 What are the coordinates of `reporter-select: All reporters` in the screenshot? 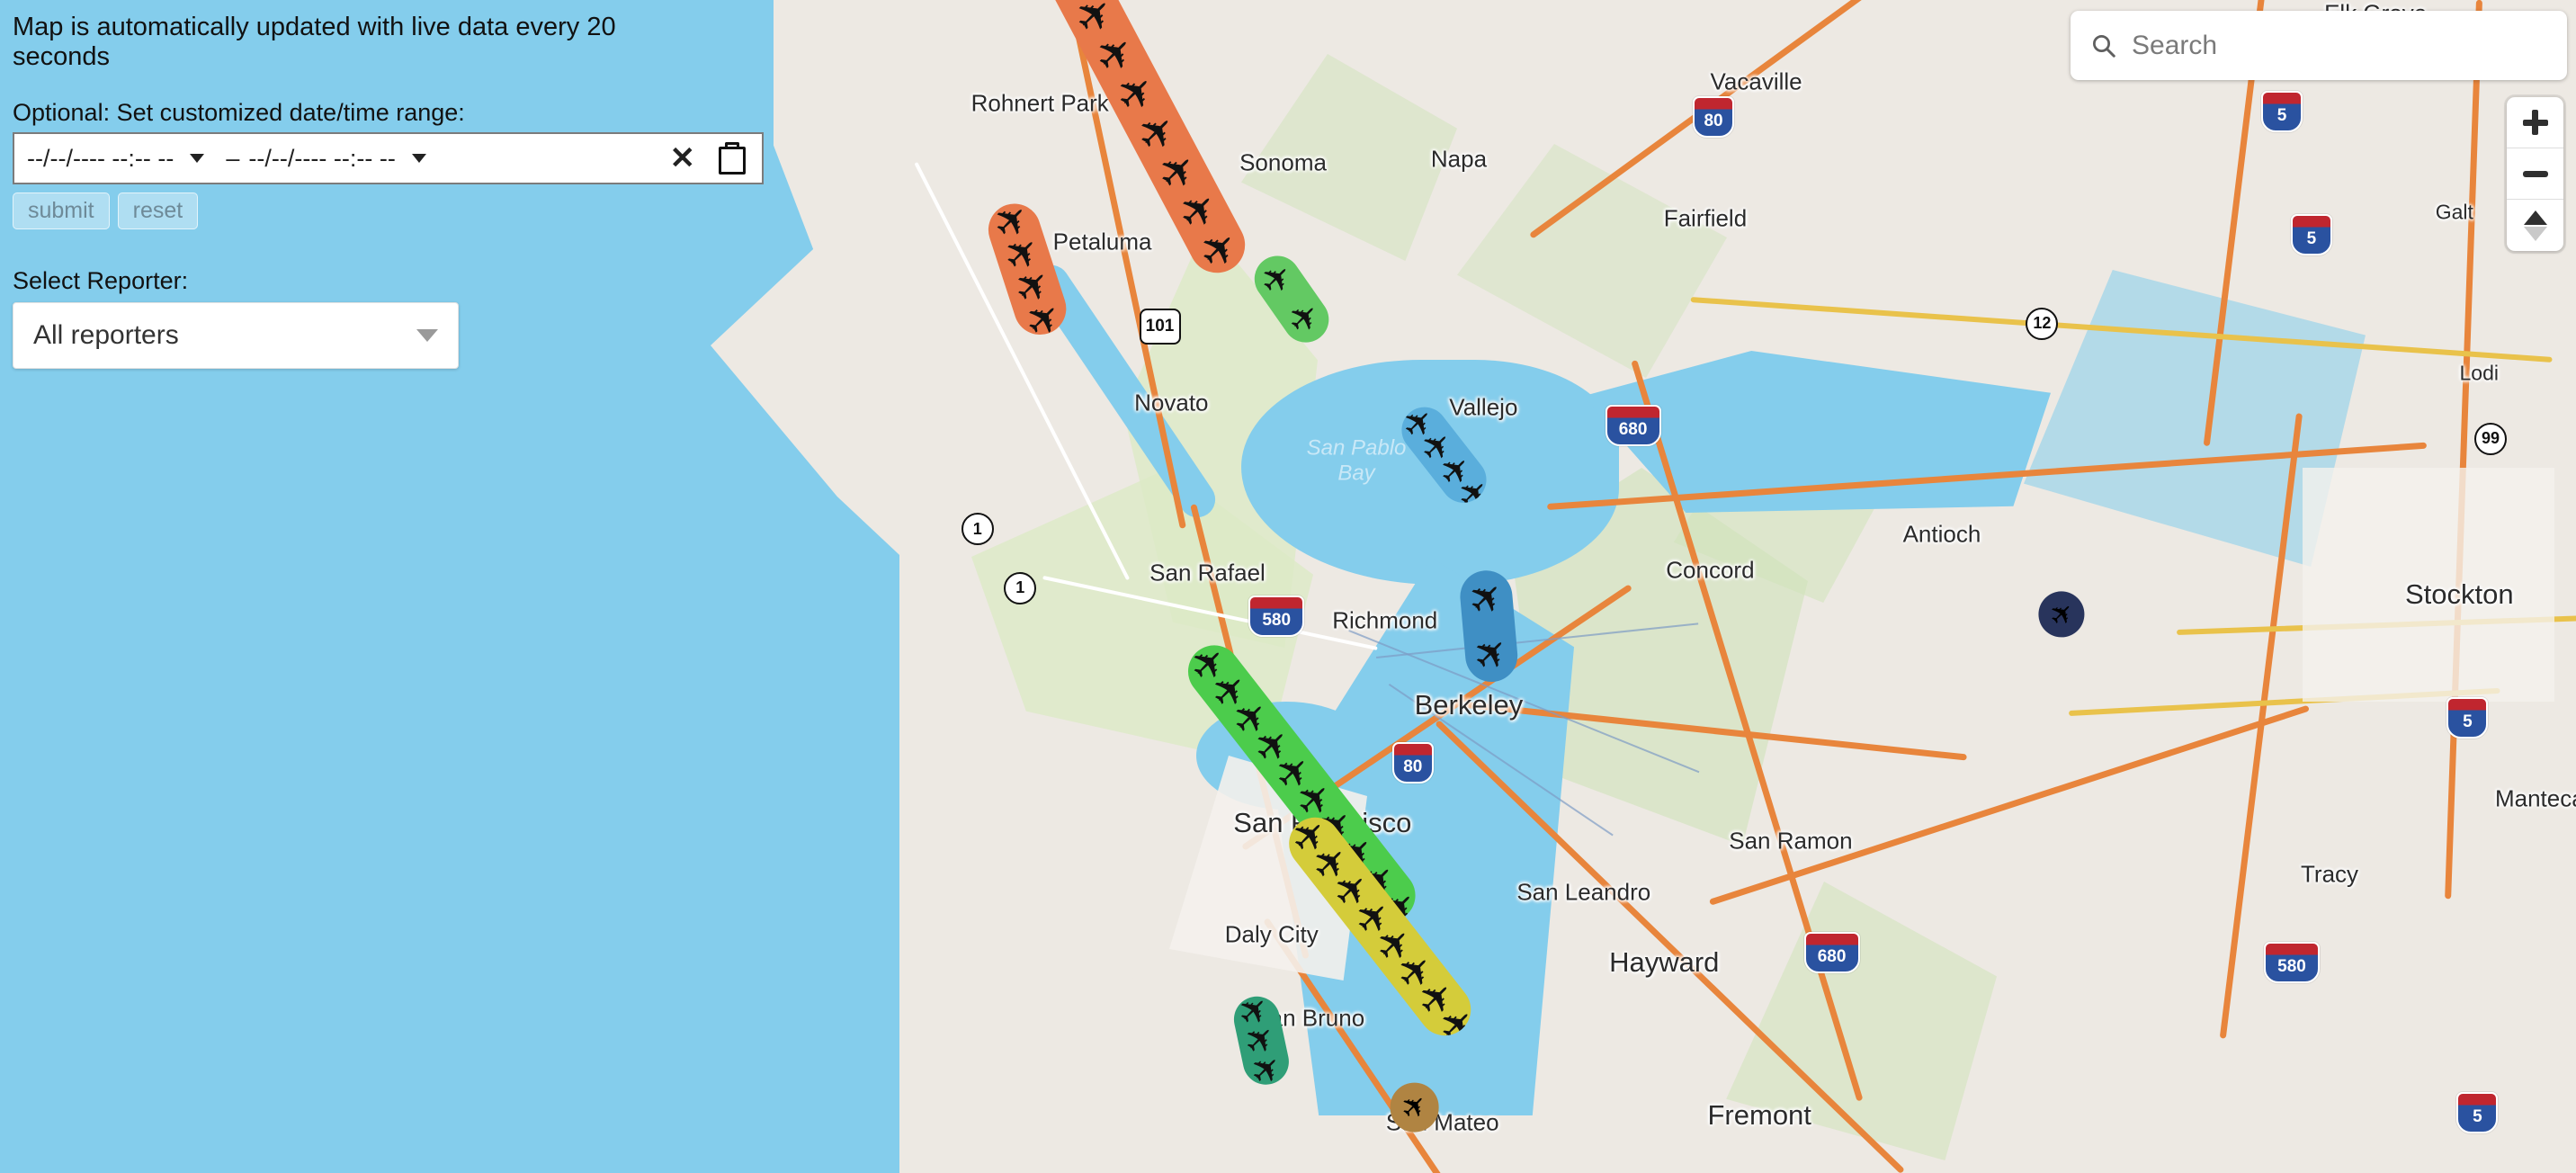 It's located at (236, 335).